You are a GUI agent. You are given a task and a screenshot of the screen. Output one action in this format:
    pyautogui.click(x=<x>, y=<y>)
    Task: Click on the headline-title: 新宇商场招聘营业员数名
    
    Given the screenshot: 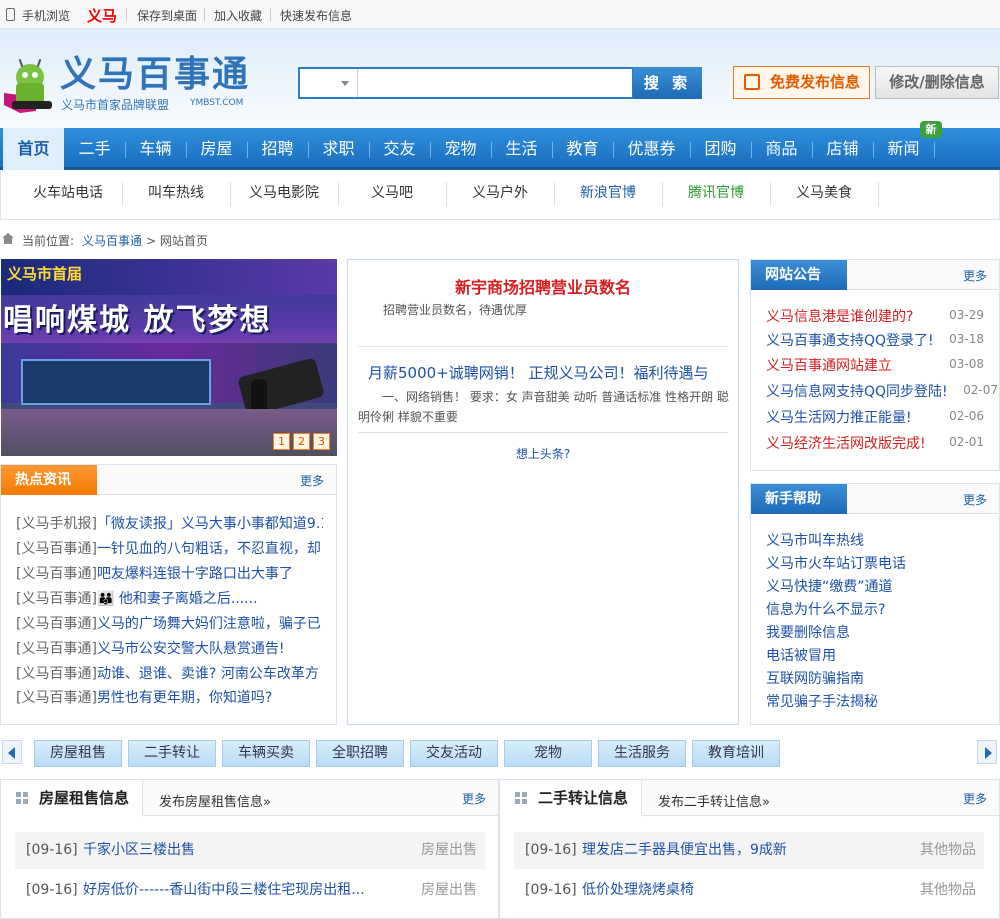 What is the action you would take?
    pyautogui.click(x=543, y=286)
    